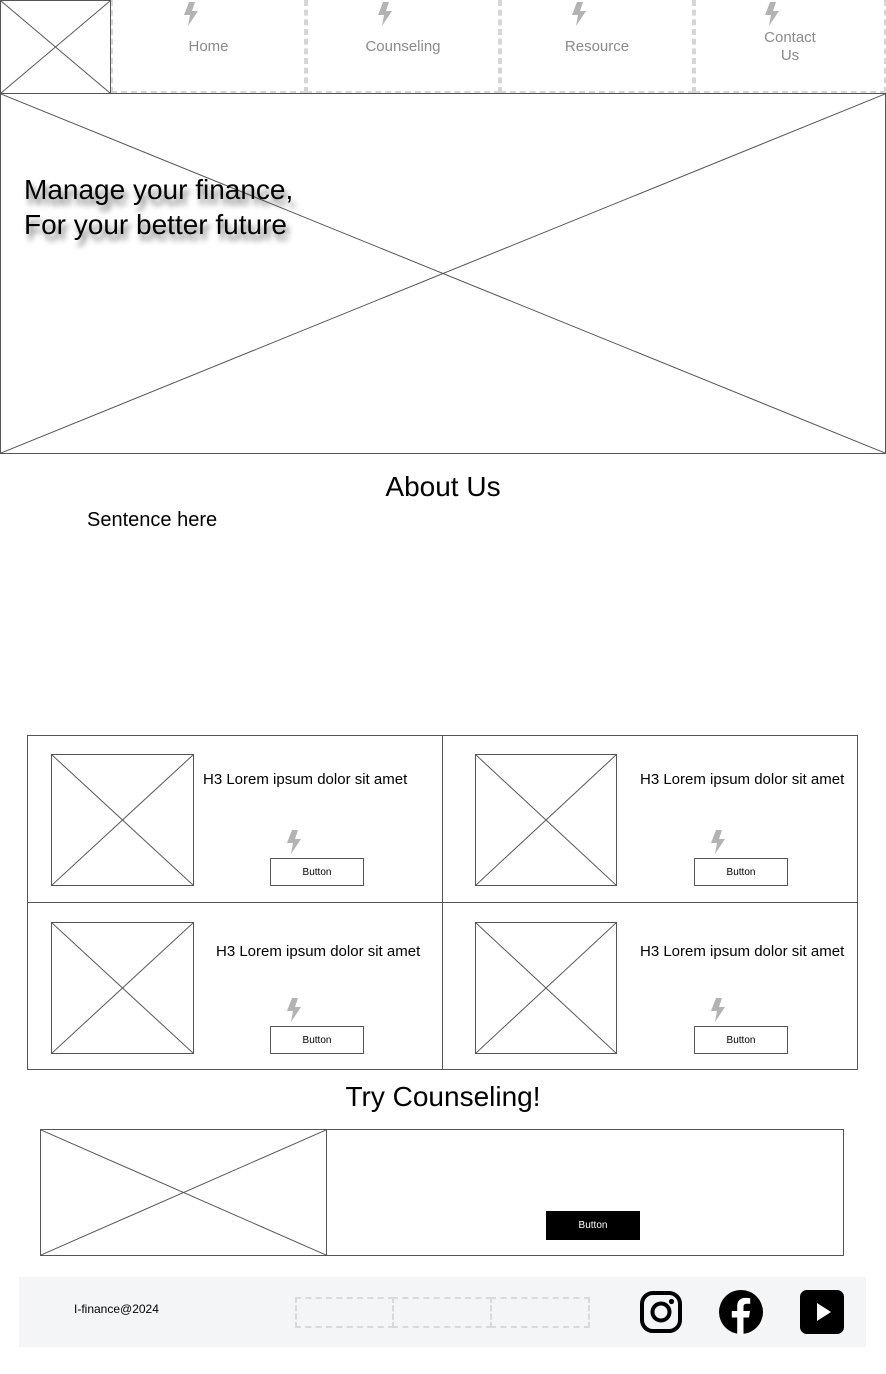 The image size is (886, 1374). Describe the element at coordinates (55, 47) in the screenshot. I see `logo-placeholder` at that location.